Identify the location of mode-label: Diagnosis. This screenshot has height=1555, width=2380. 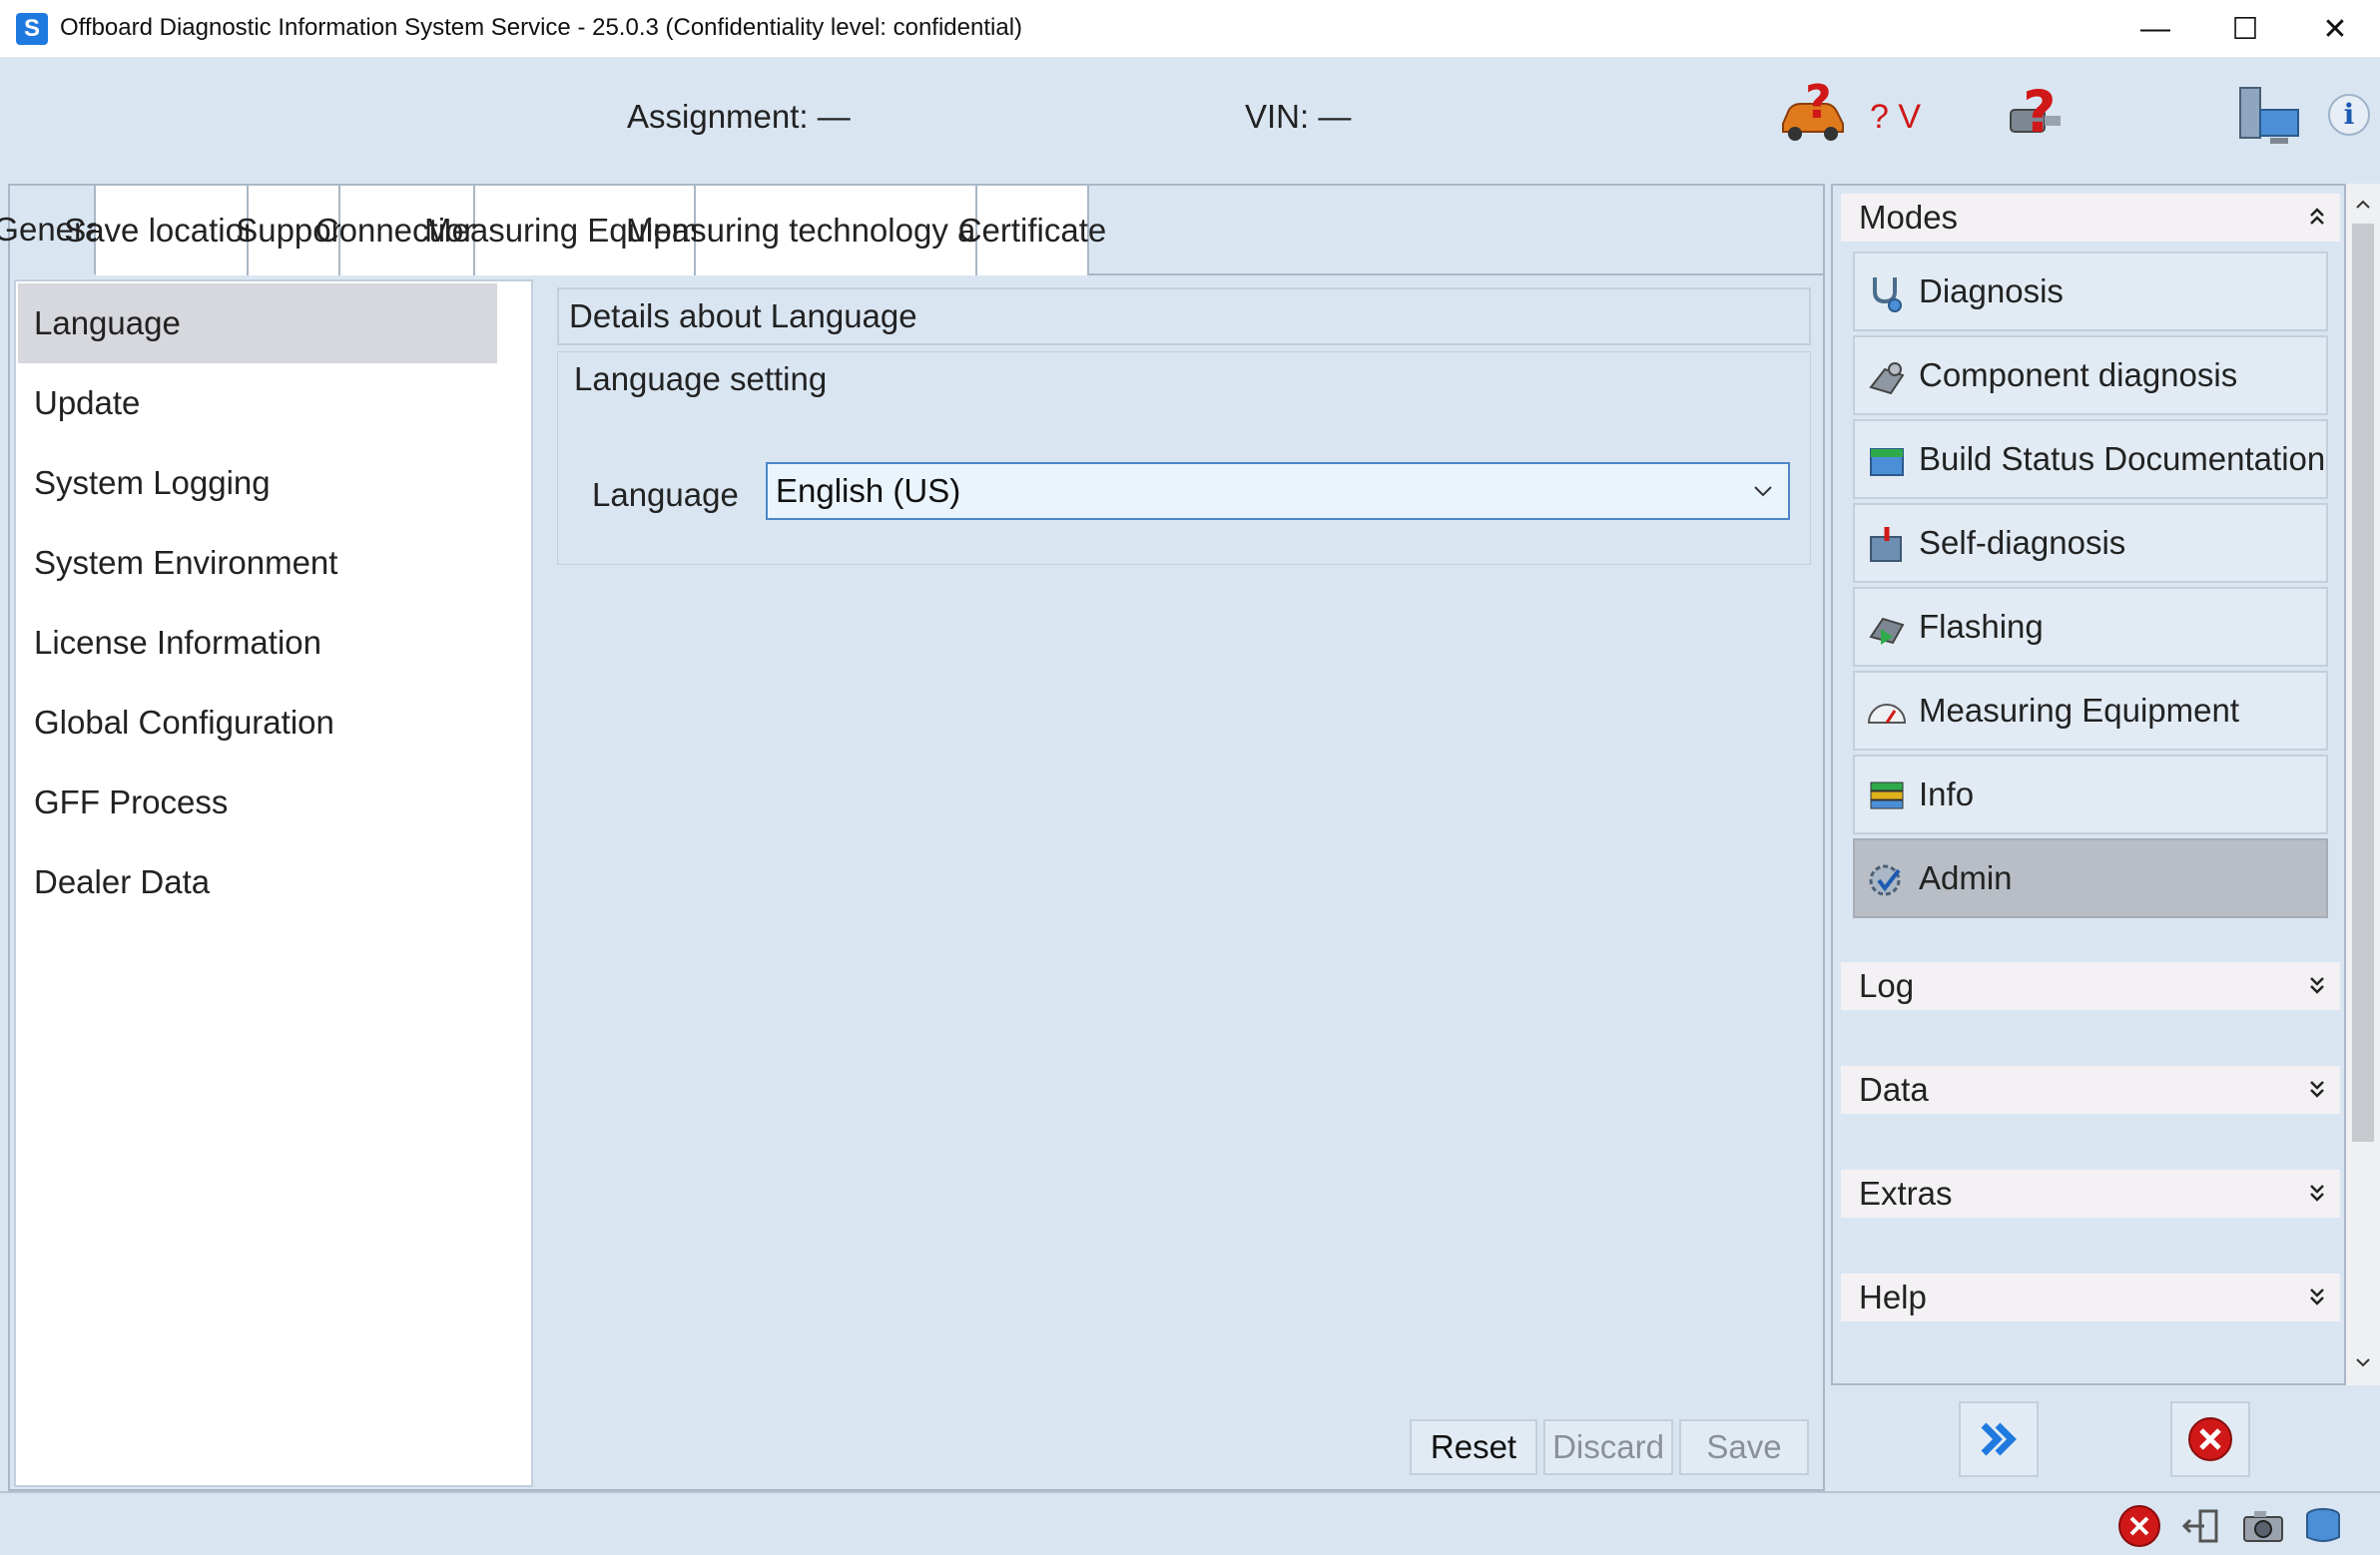
(1991, 291).